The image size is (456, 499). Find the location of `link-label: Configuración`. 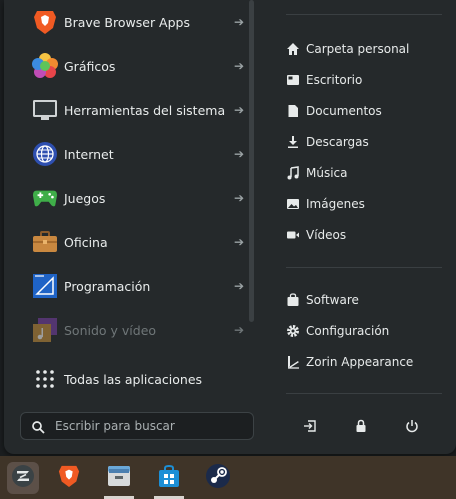

link-label: Configuración is located at coordinates (348, 331).